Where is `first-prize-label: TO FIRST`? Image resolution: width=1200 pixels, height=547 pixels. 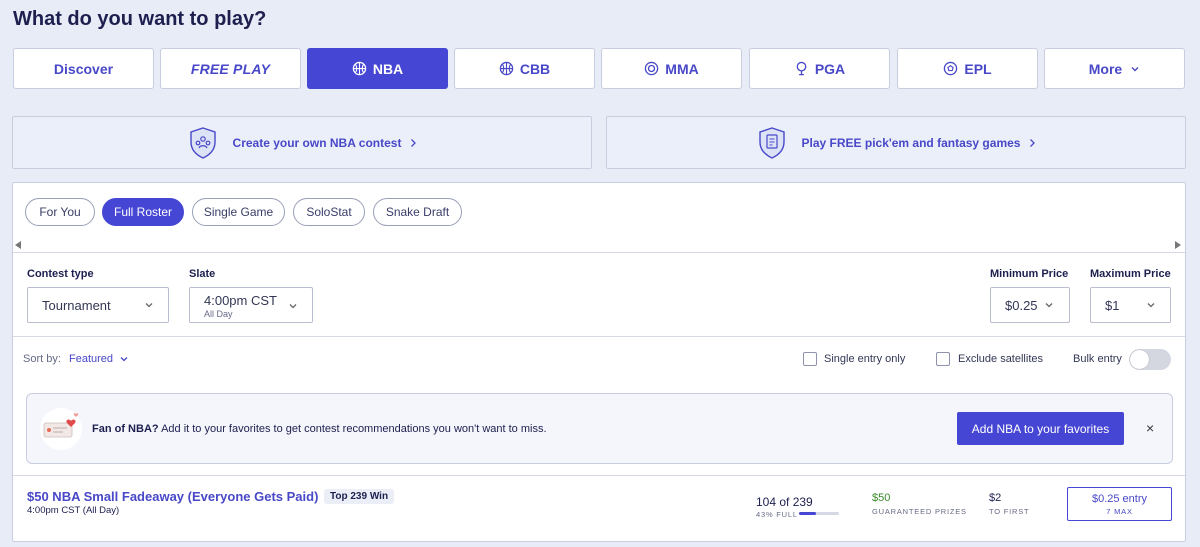
first-prize-label: TO FIRST is located at coordinates (1009, 511).